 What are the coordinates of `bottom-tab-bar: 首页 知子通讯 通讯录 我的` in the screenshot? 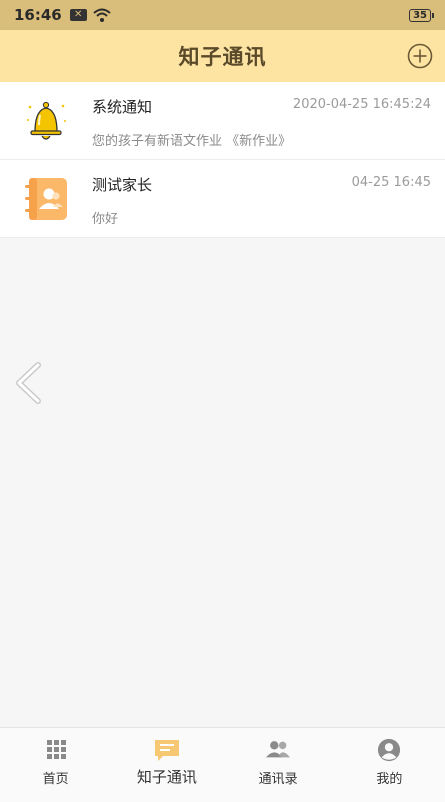 It's located at (222, 764).